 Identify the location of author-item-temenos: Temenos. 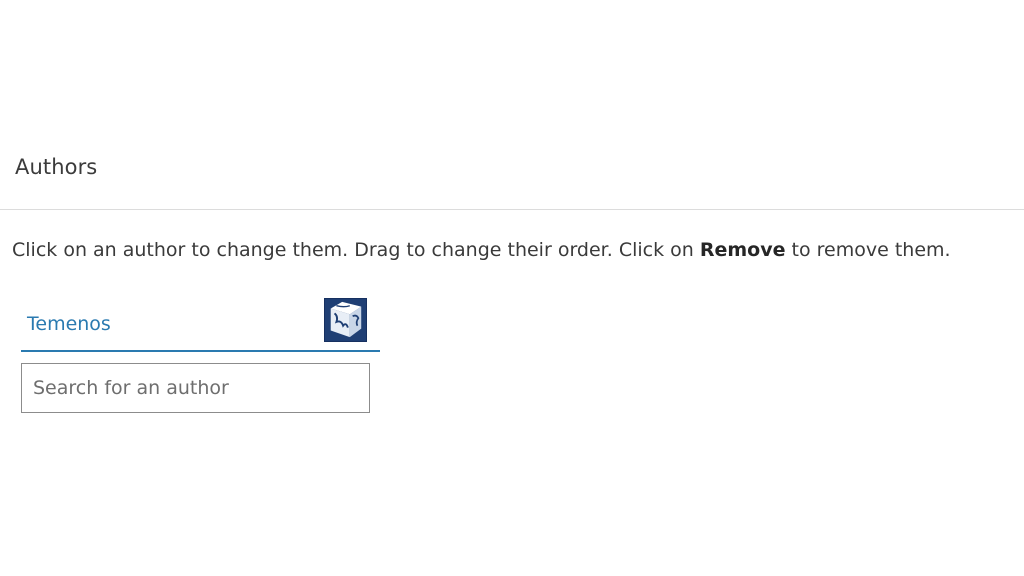
(200, 324).